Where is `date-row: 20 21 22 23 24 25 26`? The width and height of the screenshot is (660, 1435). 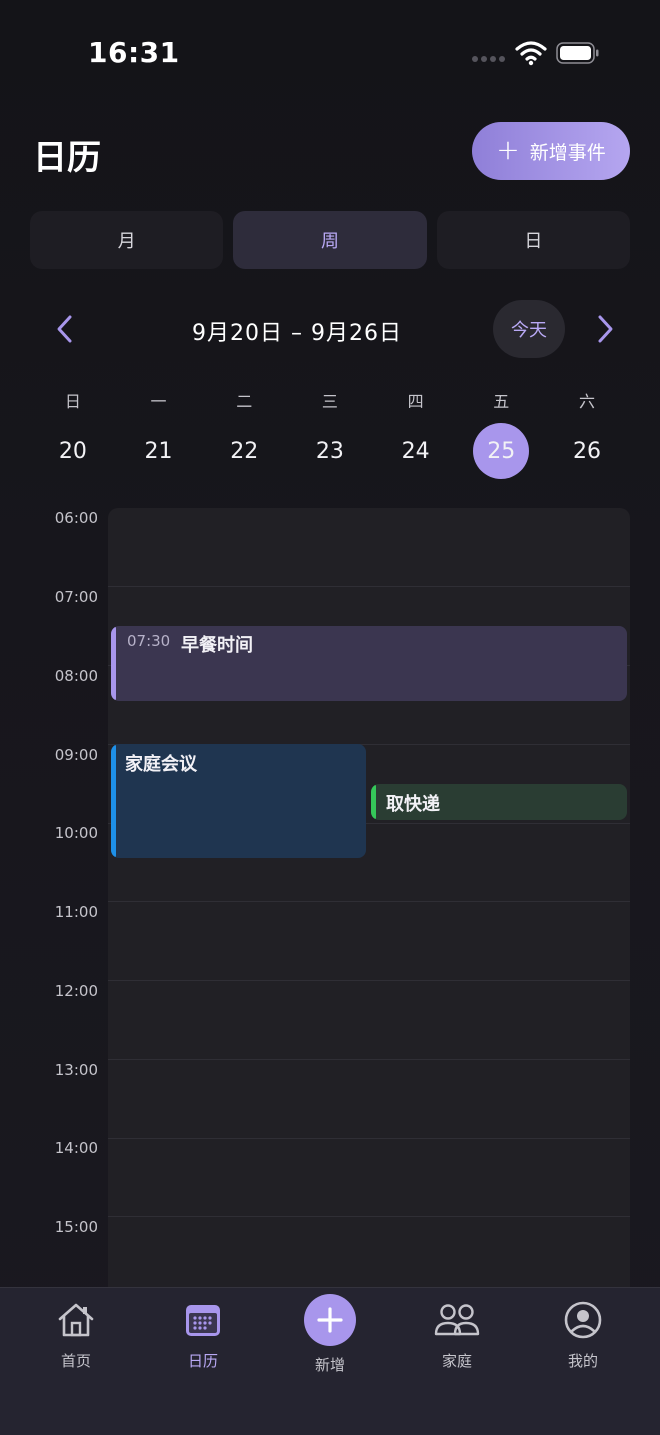 date-row: 20 21 22 23 24 25 26 is located at coordinates (330, 451).